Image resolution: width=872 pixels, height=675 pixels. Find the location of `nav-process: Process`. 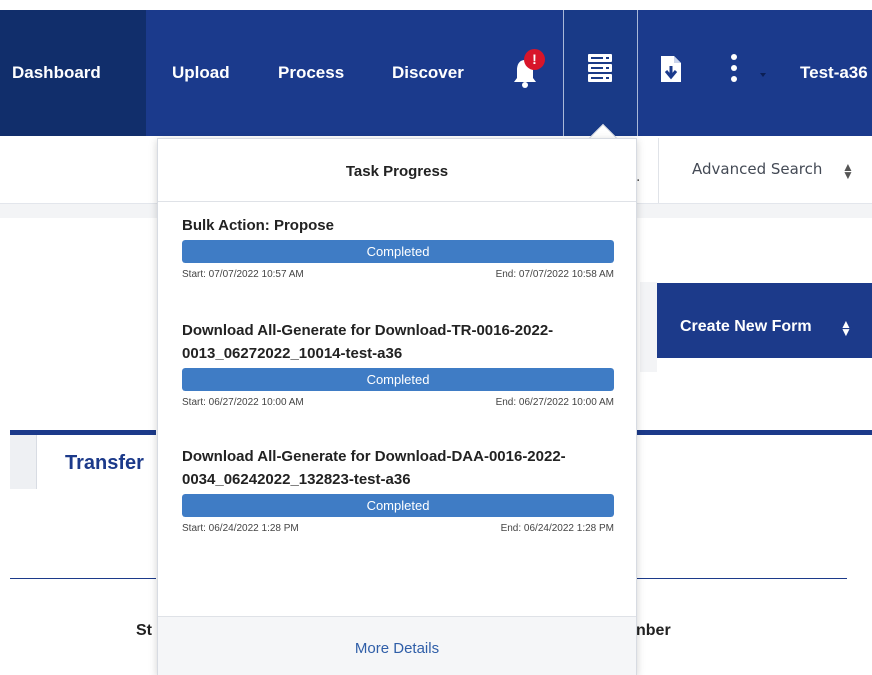

nav-process: Process is located at coordinates (311, 73).